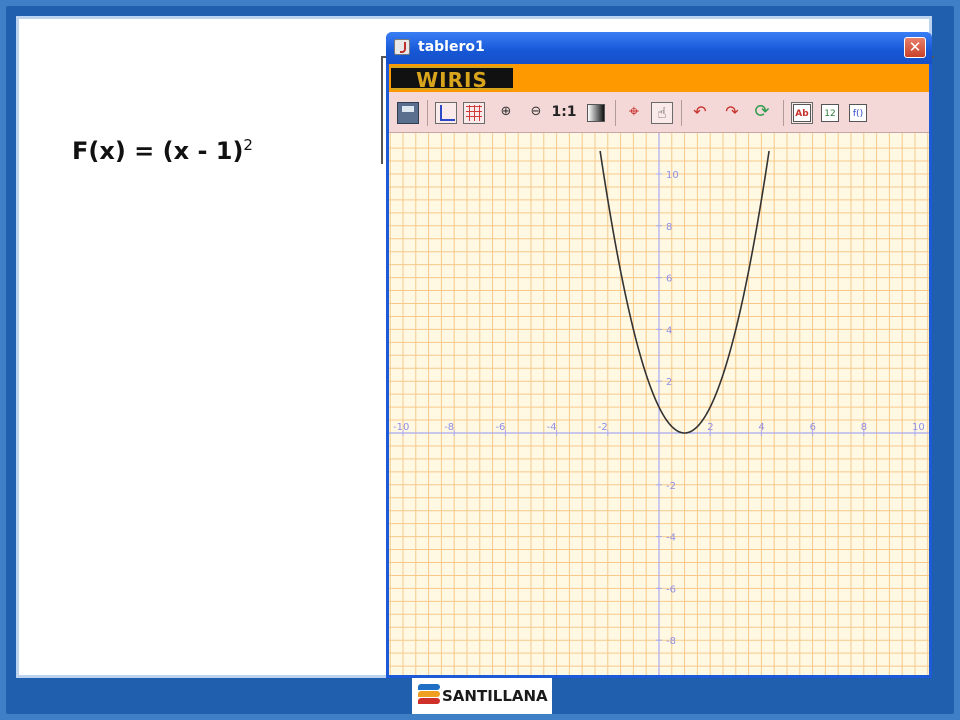 The width and height of the screenshot is (960, 720). I want to click on axes-toggle-button, so click(446, 113).